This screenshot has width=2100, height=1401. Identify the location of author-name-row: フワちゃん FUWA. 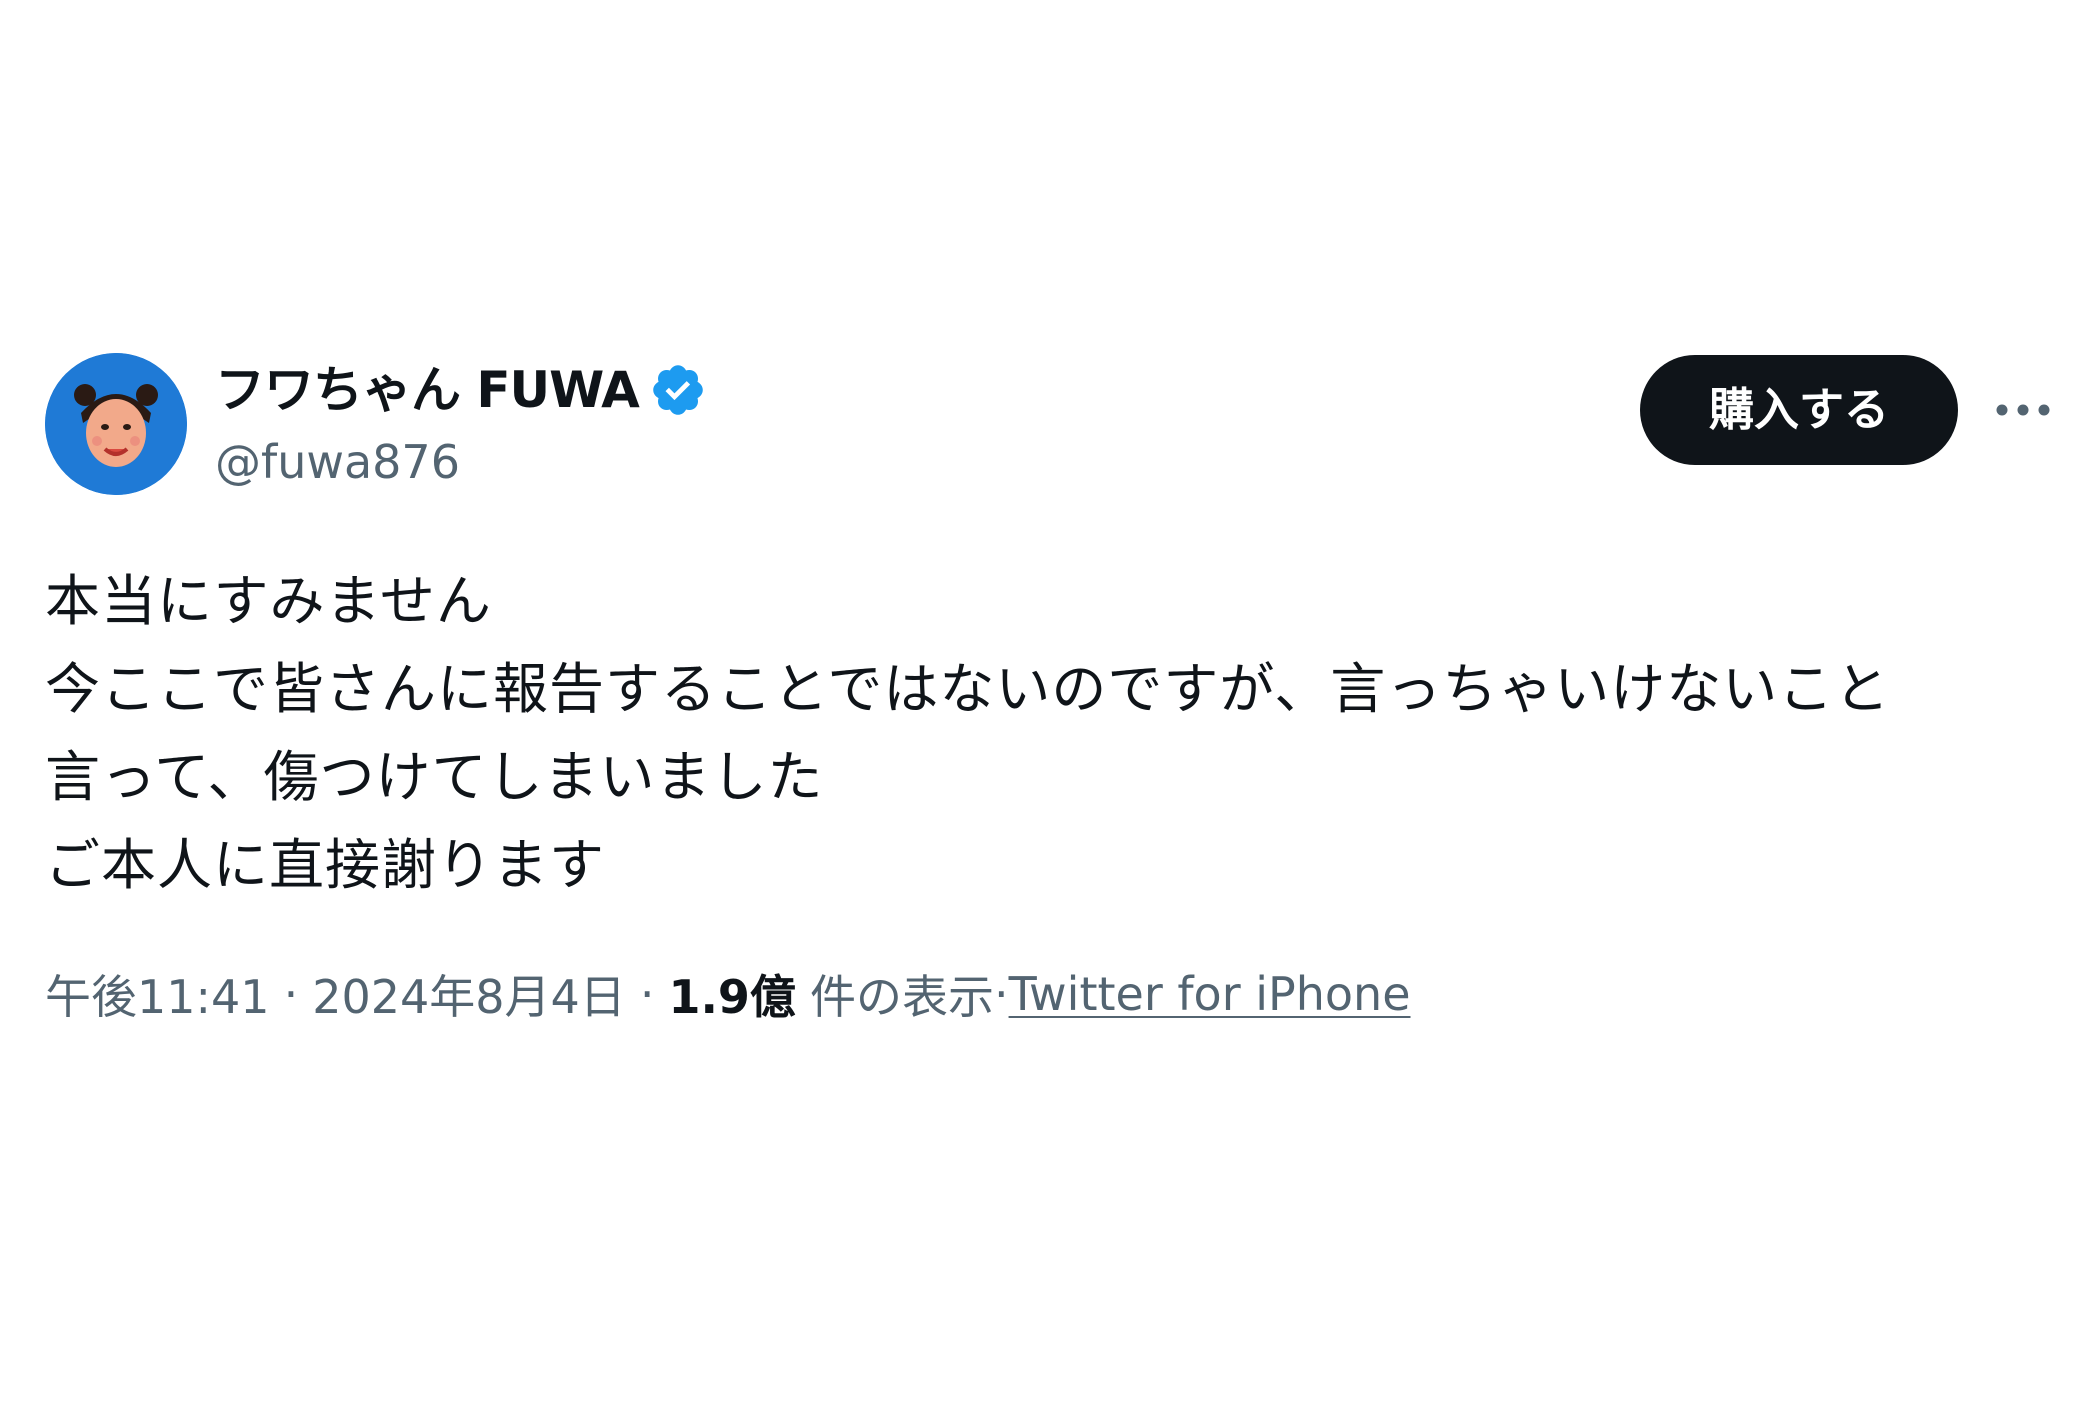
(461, 390).